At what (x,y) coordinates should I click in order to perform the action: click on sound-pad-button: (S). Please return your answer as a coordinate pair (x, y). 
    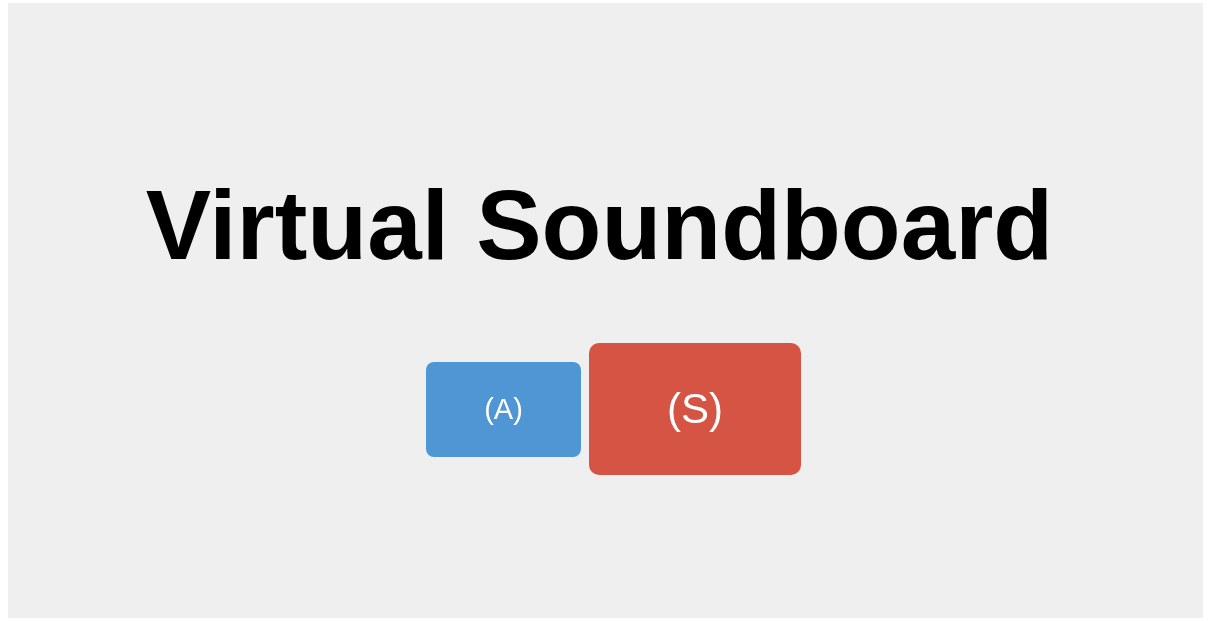
    Looking at the image, I should click on (695, 409).